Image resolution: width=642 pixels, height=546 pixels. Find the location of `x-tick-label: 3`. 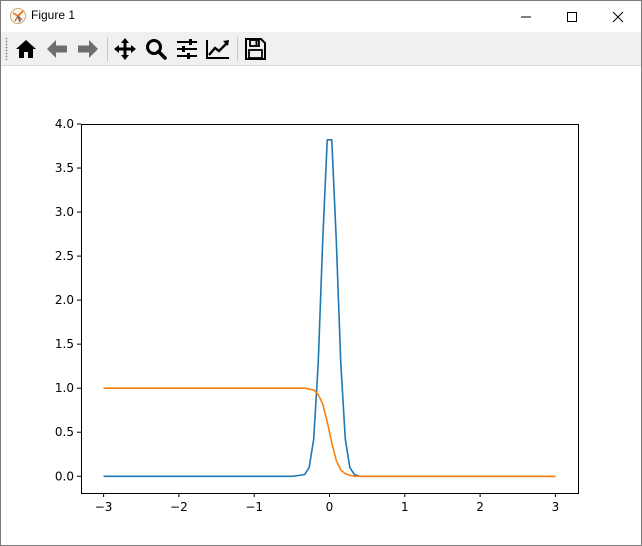

x-tick-label: 3 is located at coordinates (556, 507).